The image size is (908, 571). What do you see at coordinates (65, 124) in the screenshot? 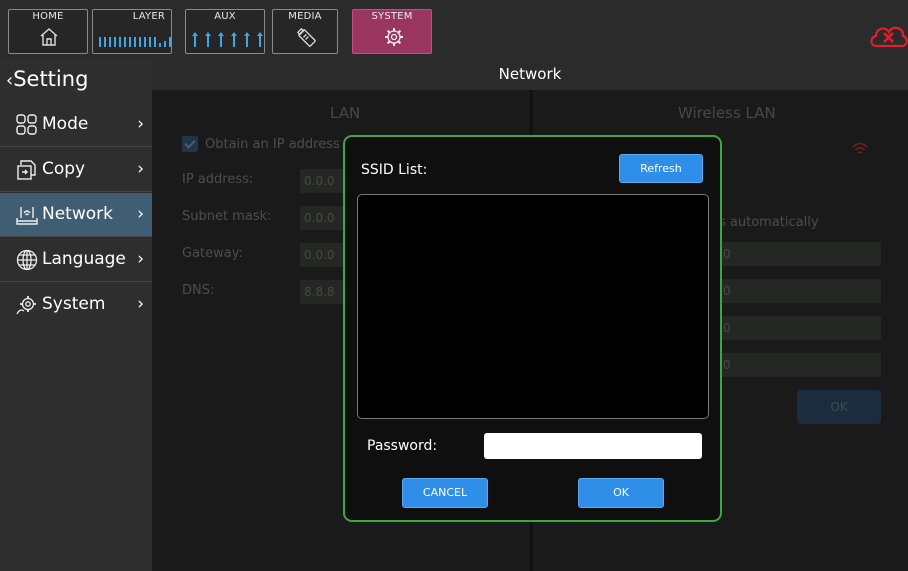
I see `sidebar-item-label: Mode` at bounding box center [65, 124].